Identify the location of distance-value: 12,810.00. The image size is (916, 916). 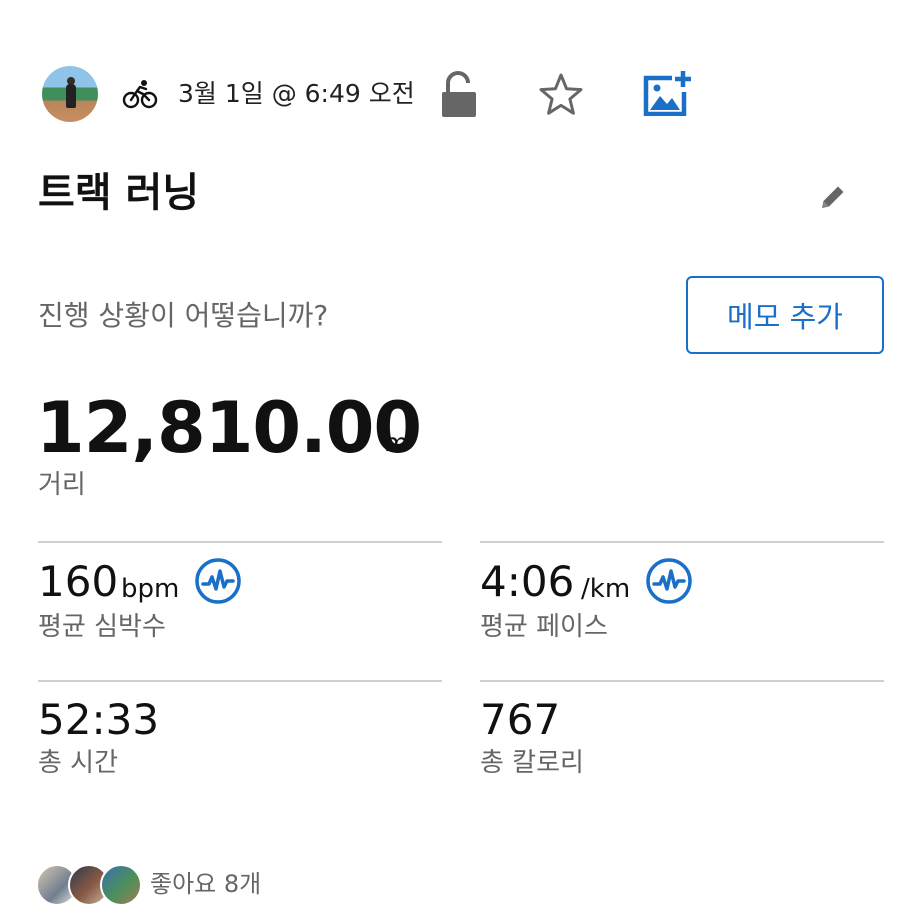
(229, 428).